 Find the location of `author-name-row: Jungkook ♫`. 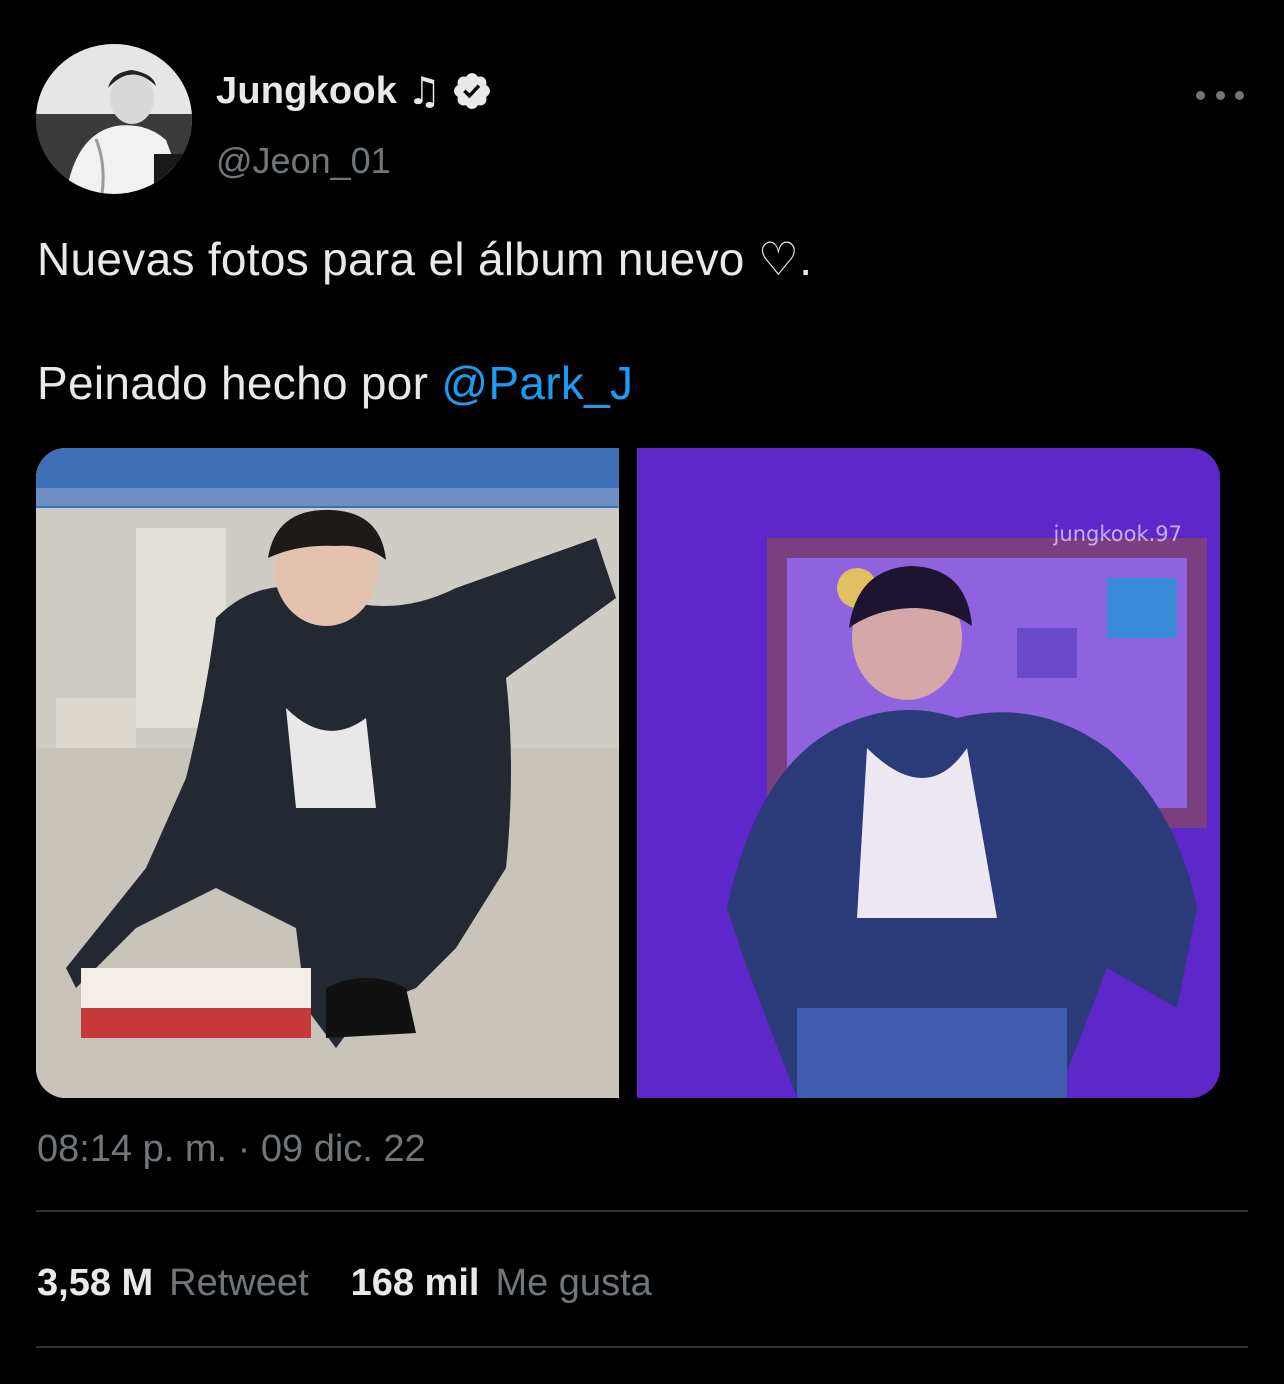

author-name-row: Jungkook ♫ is located at coordinates (354, 91).